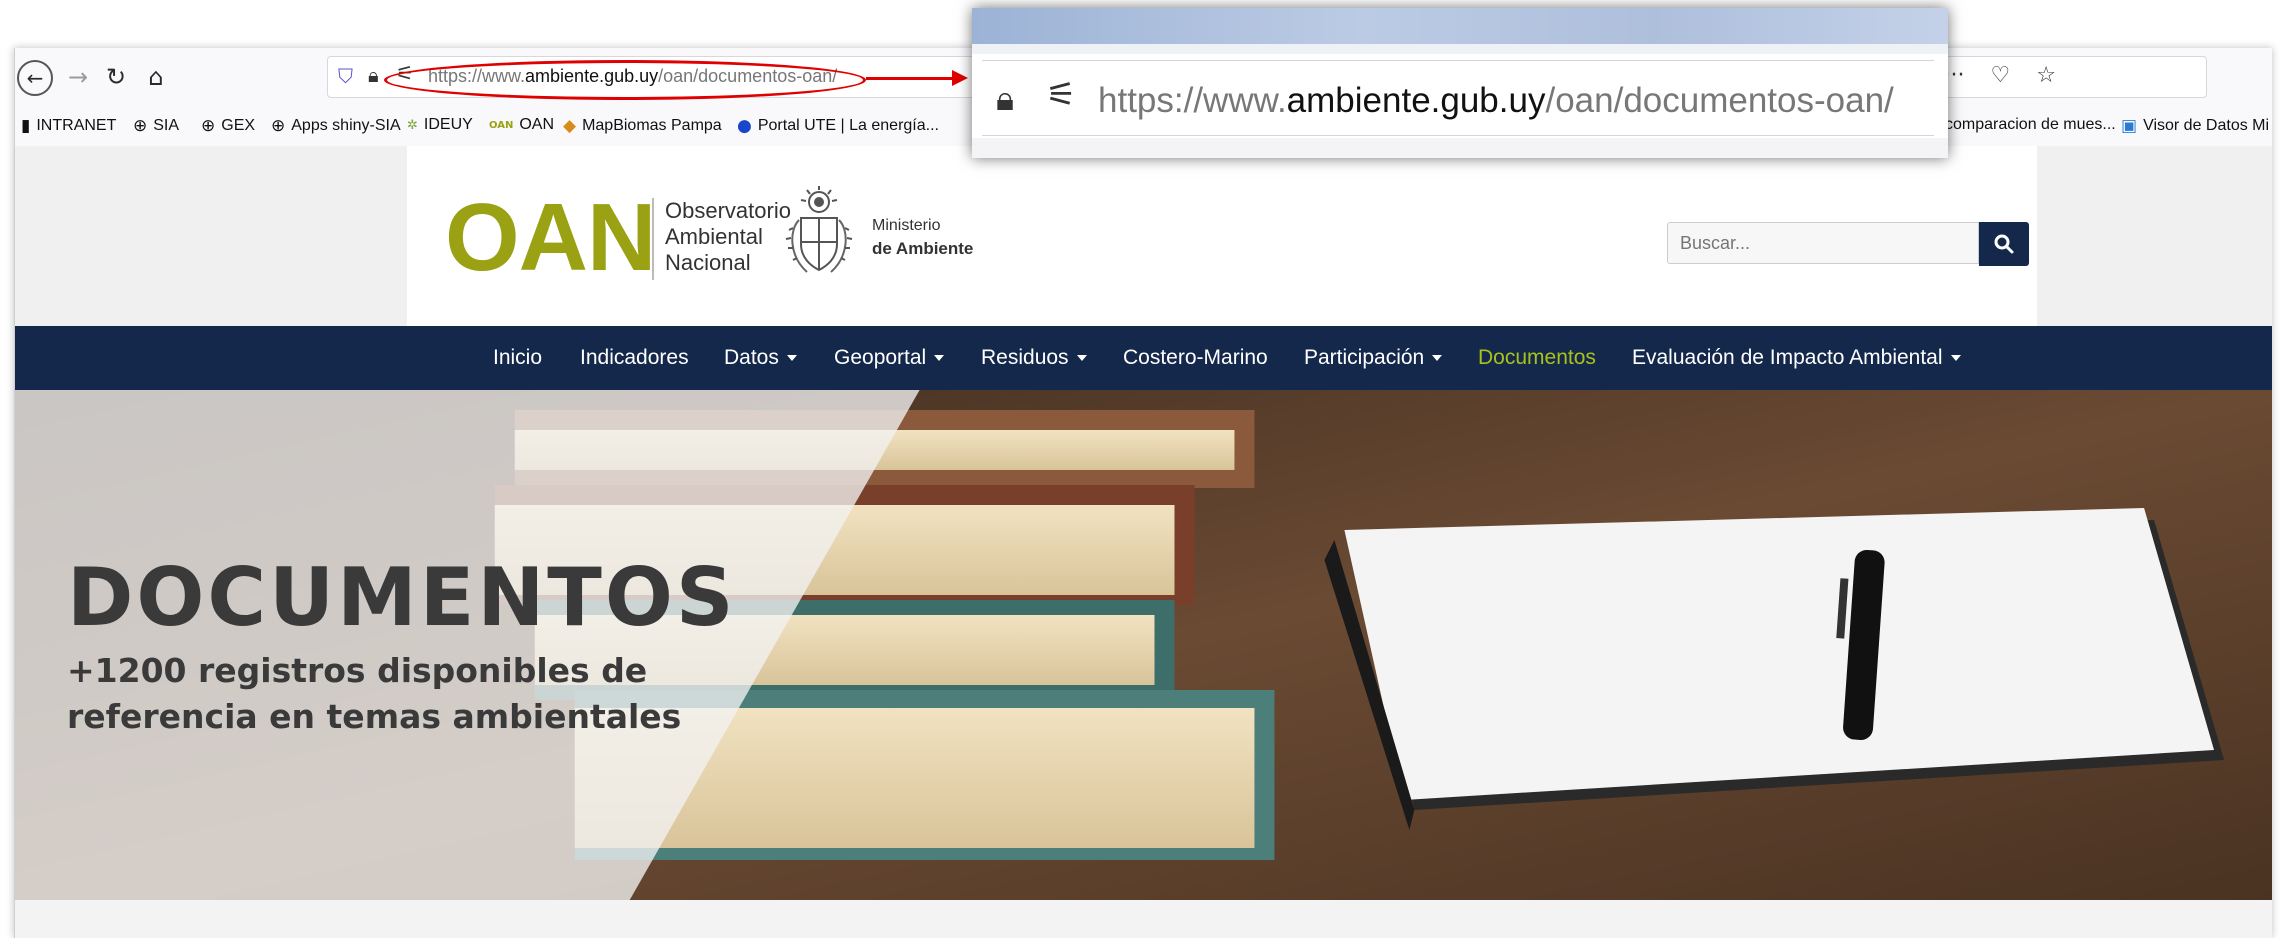  I want to click on zoom-divider, so click(1460, 49).